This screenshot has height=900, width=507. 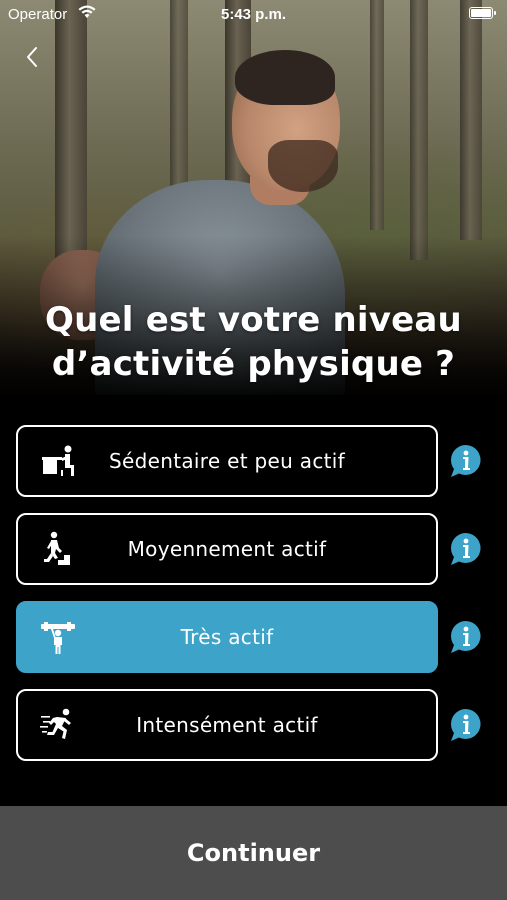 What do you see at coordinates (253, 320) in the screenshot?
I see `page-title-line-1: Quel est votre niveau` at bounding box center [253, 320].